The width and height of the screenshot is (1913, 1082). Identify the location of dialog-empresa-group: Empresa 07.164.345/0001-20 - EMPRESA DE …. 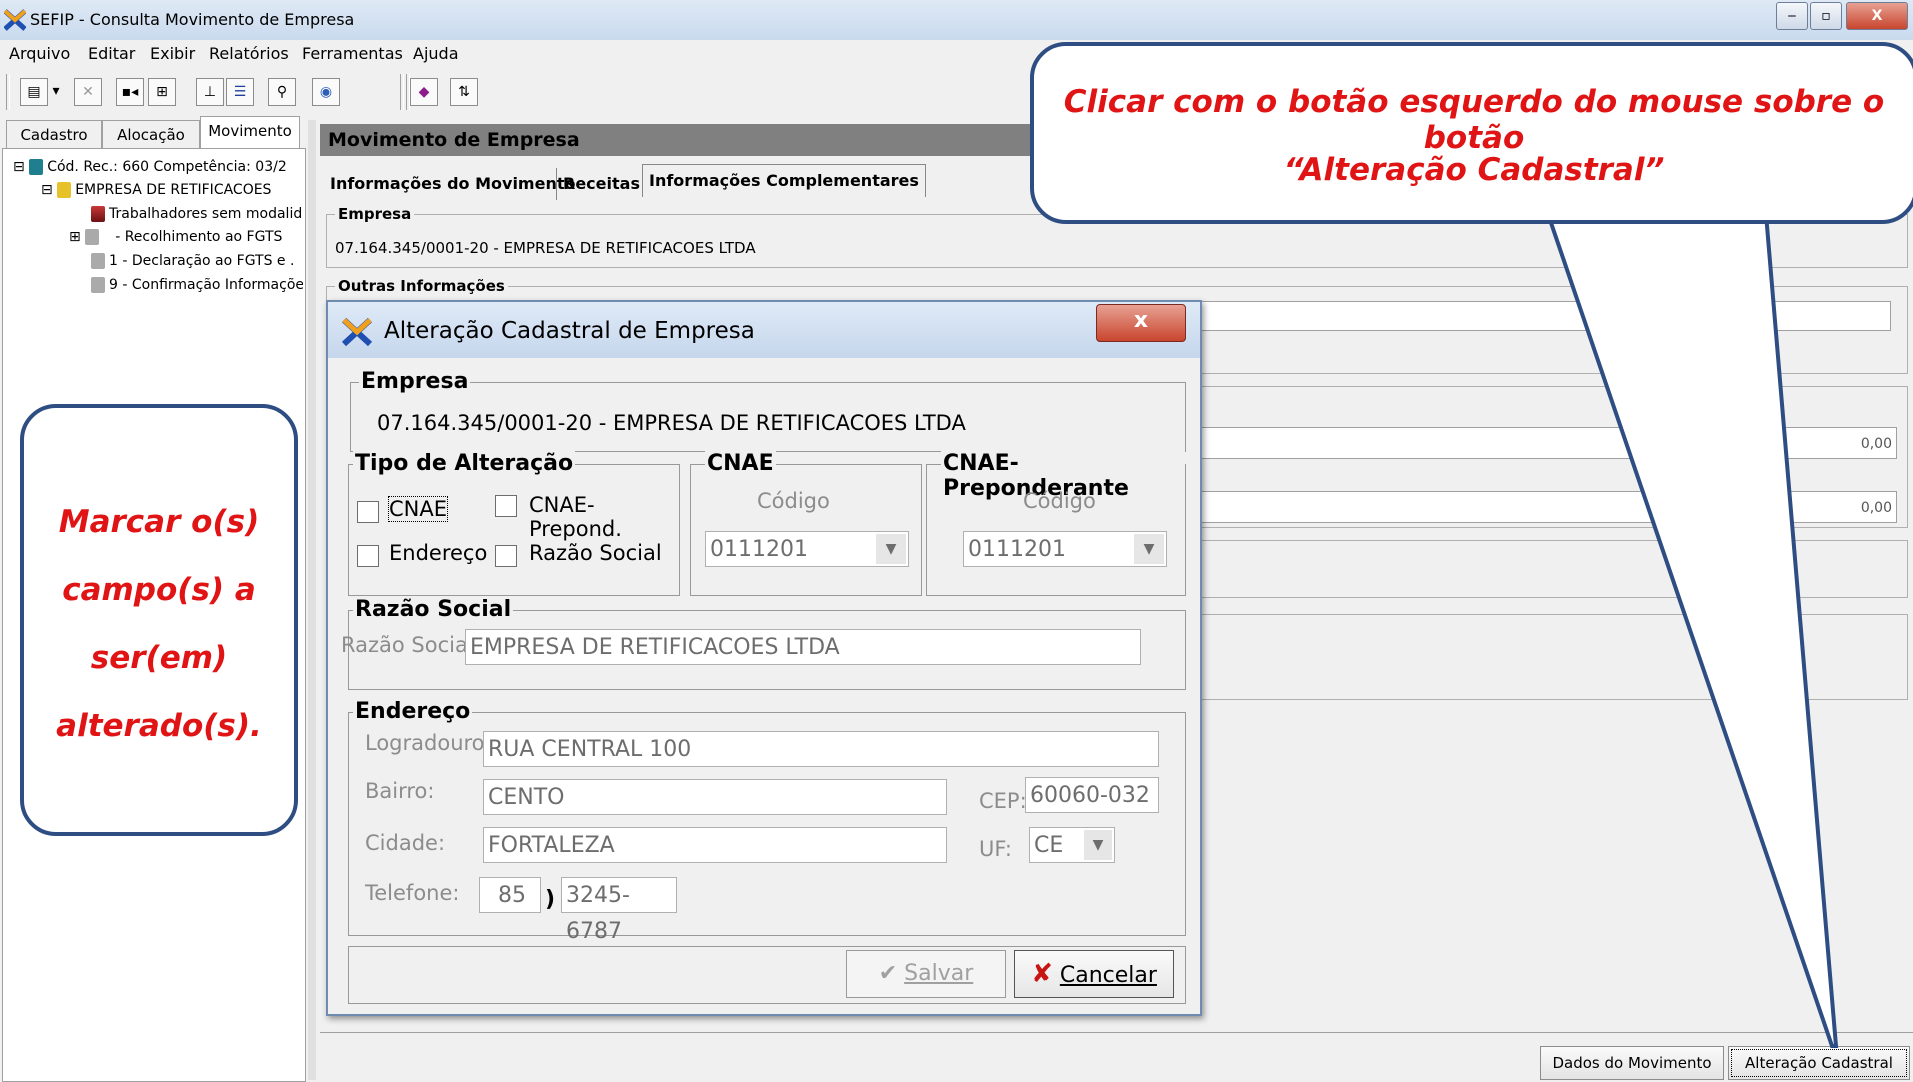
(768, 410).